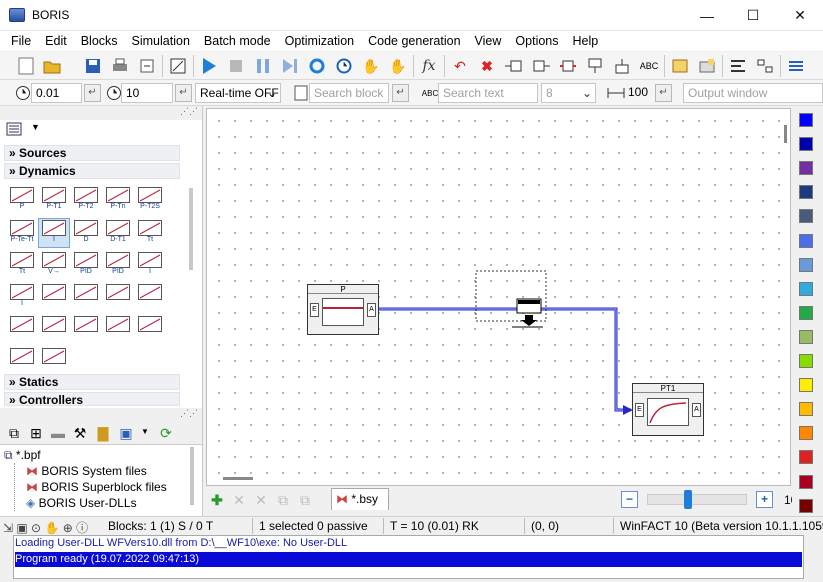 The height and width of the screenshot is (582, 823). Describe the element at coordinates (263, 66) in the screenshot. I see `pause-icon` at that location.